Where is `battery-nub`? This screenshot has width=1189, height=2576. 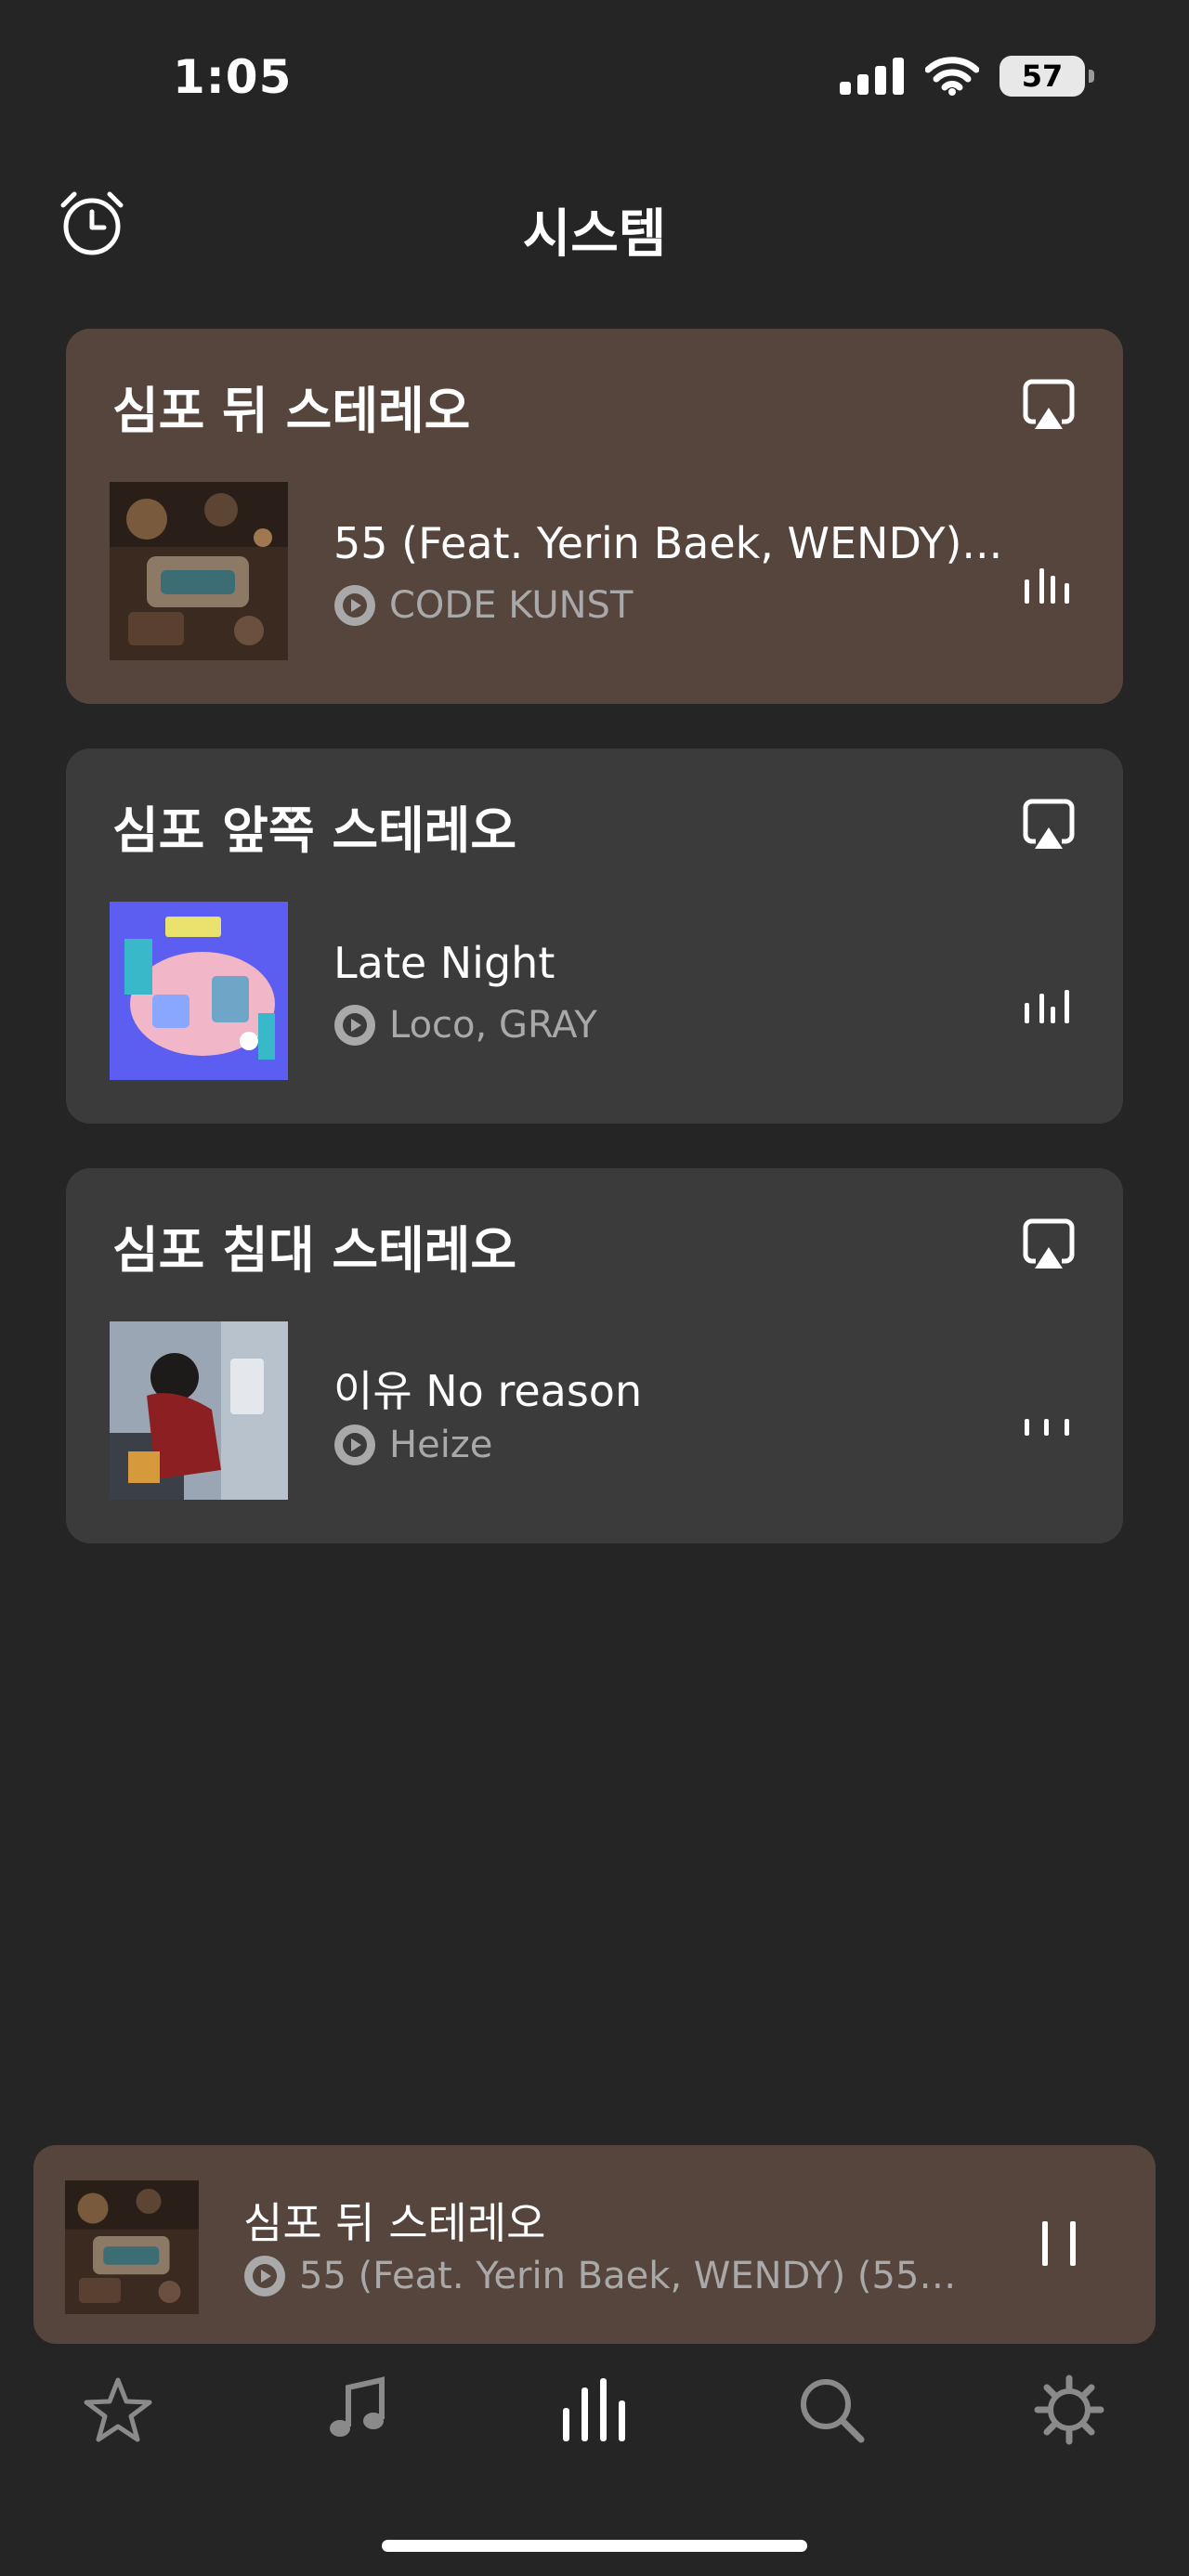
battery-nub is located at coordinates (1091, 76).